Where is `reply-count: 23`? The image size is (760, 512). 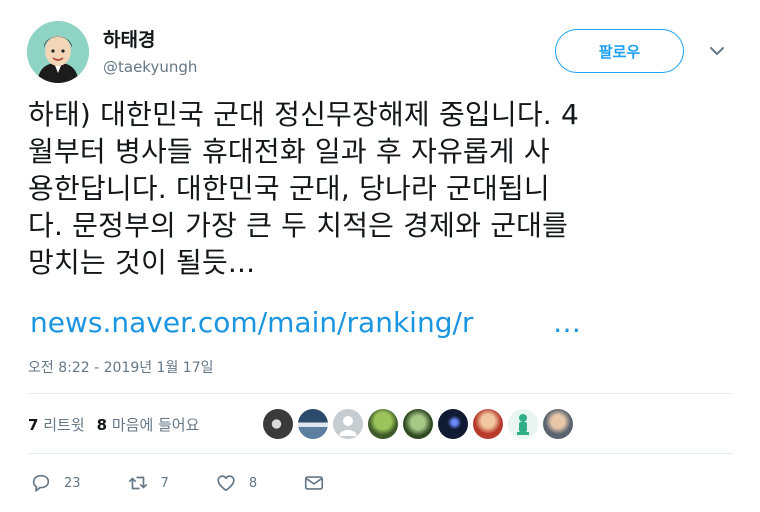 reply-count: 23 is located at coordinates (72, 483).